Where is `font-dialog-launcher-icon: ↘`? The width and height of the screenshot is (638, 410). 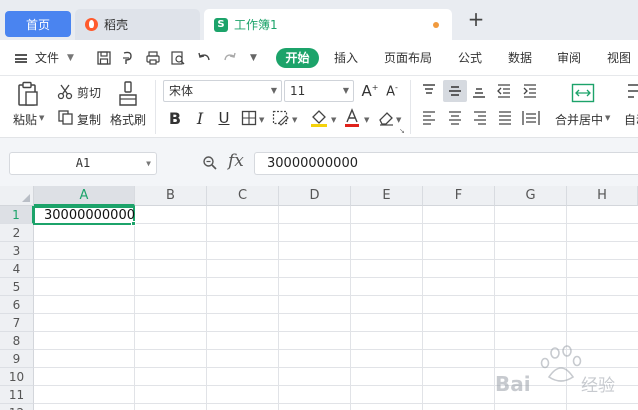 font-dialog-launcher-icon: ↘ is located at coordinates (402, 131).